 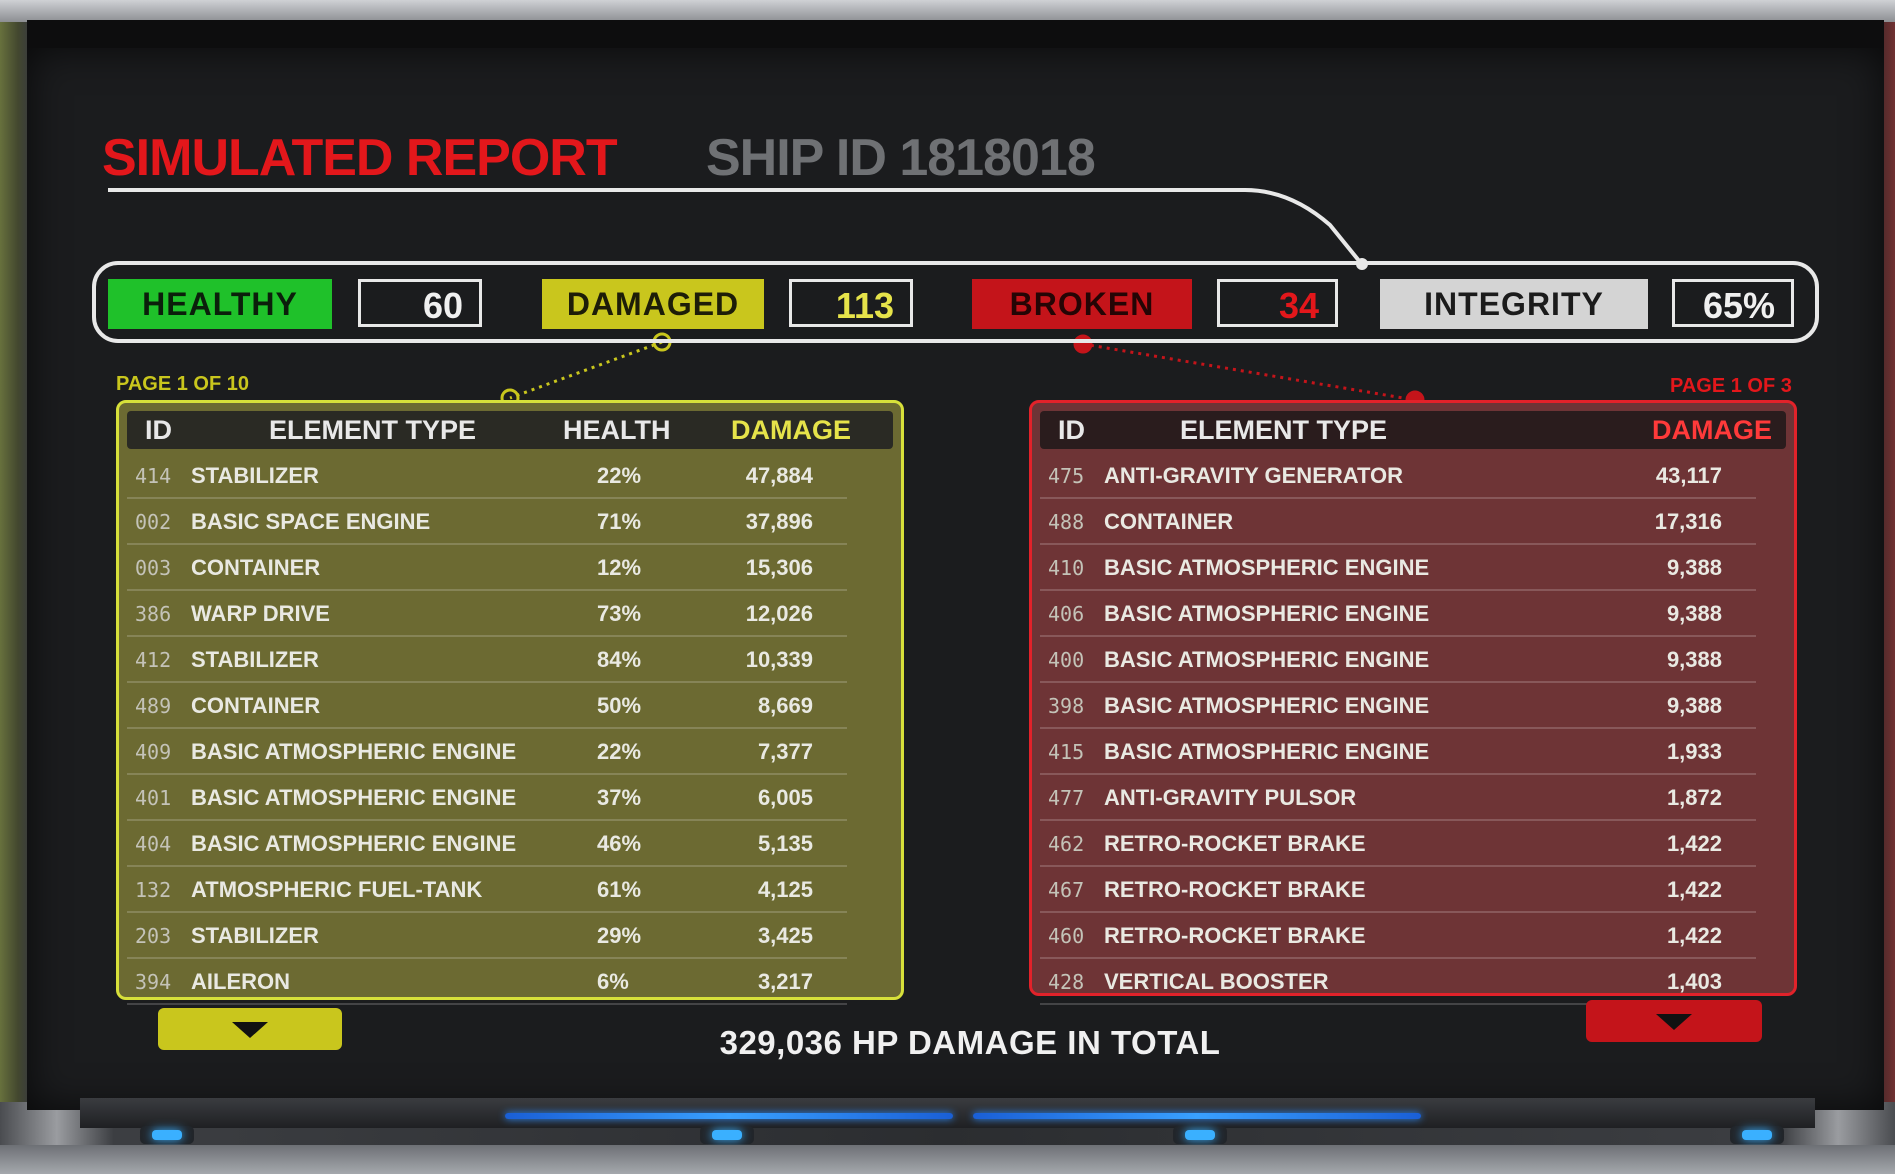 I want to click on row-id: 394, so click(x=153, y=982).